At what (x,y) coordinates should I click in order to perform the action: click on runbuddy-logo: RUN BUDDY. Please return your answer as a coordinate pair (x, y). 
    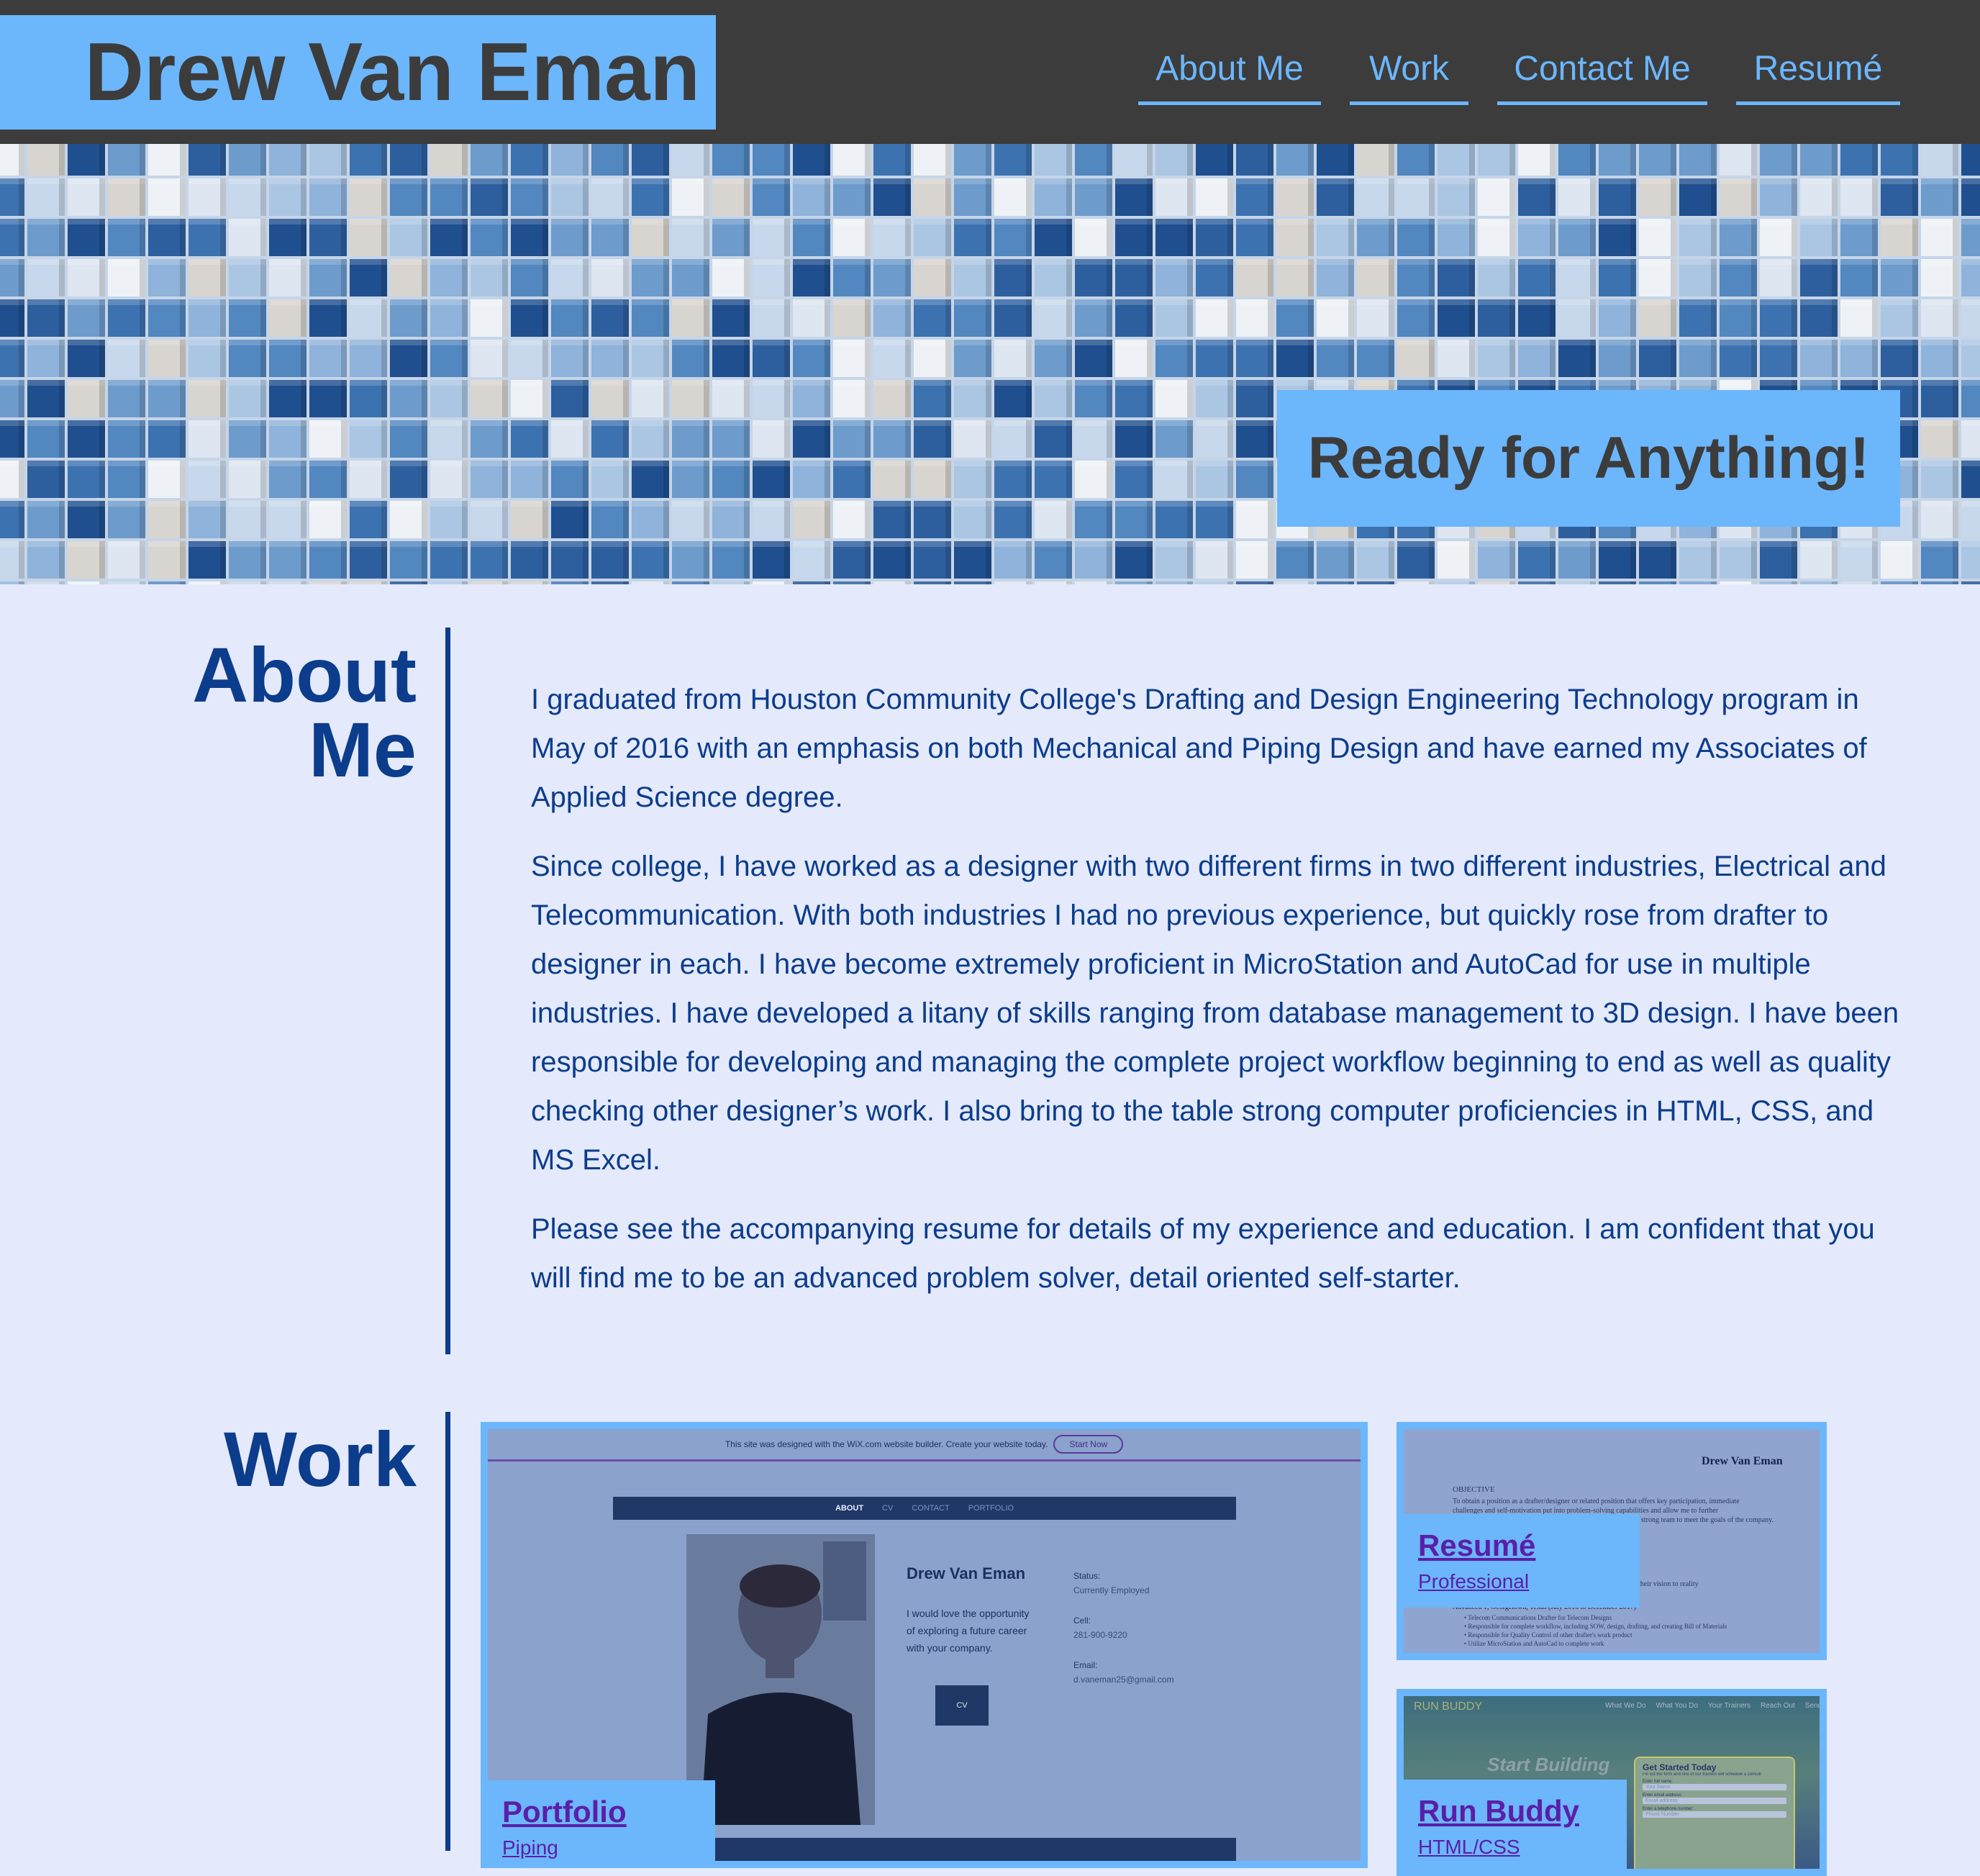
    Looking at the image, I should click on (1448, 1706).